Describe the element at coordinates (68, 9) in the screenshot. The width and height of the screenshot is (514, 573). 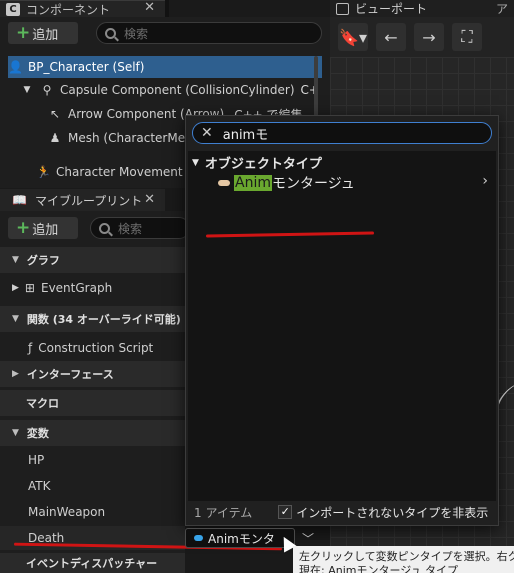
I see `components-tab-label: コンポーネント` at that location.